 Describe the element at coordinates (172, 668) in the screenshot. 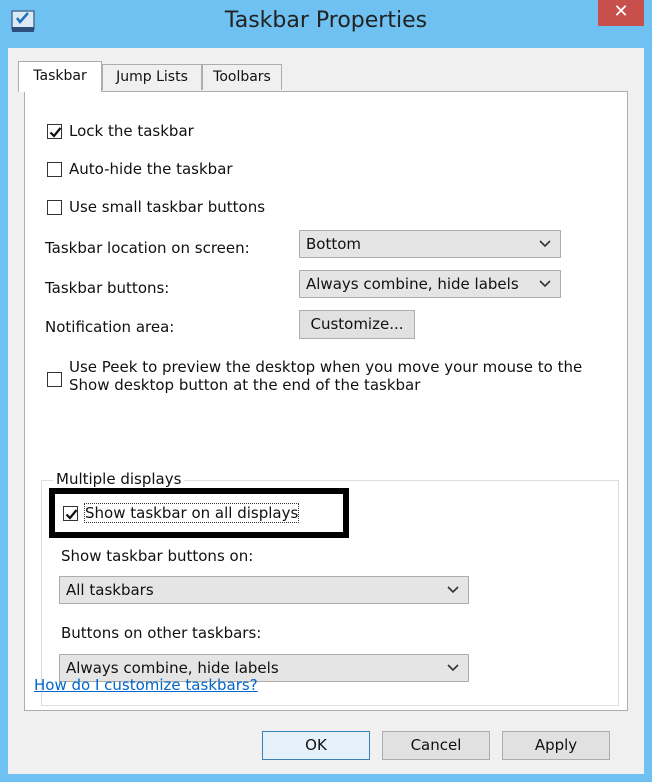

I see `other-taskbars-value: Always combine, hide labels` at that location.